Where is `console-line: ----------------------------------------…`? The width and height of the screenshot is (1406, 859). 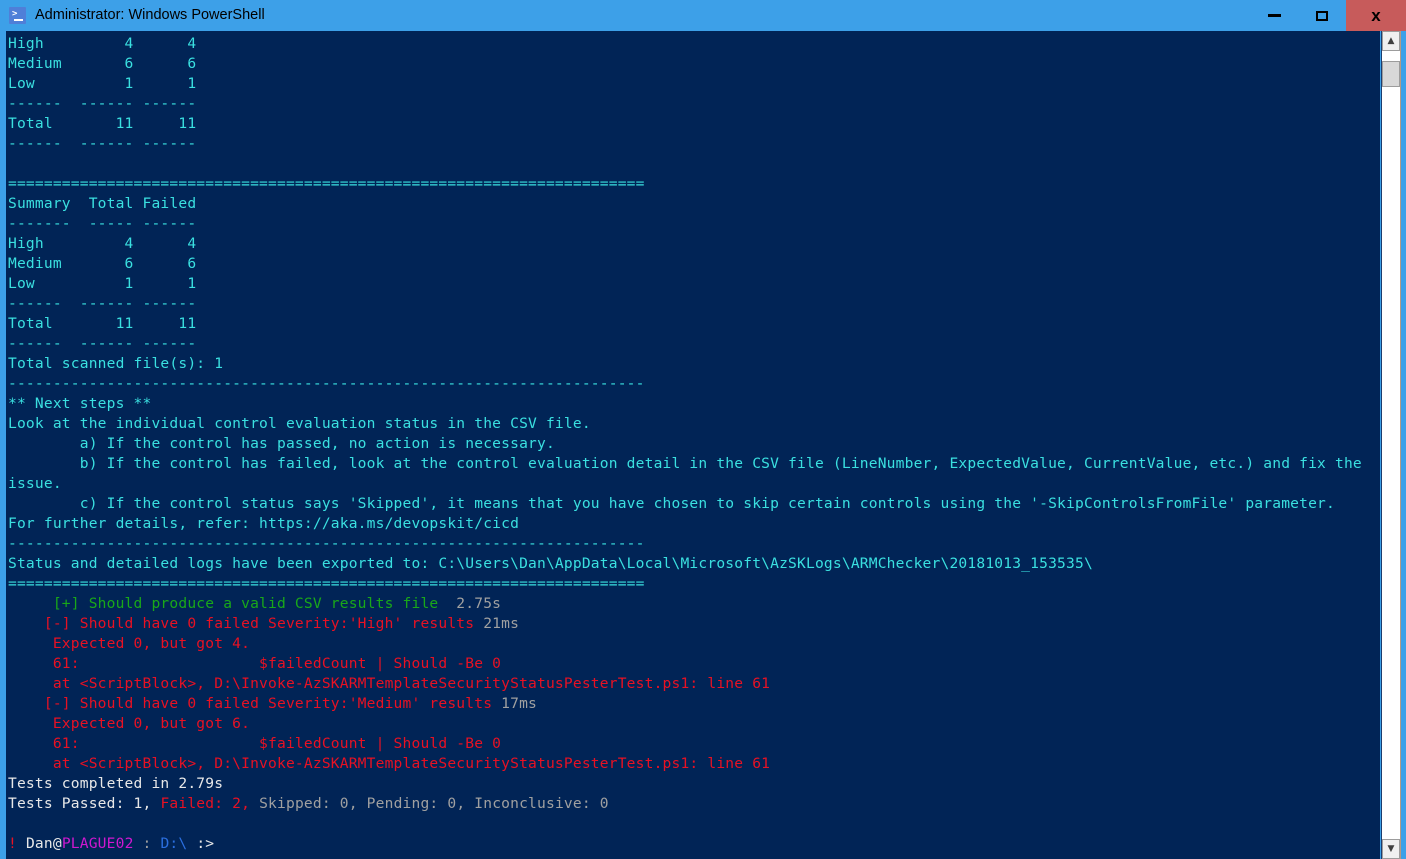
console-line: ----------------------------------------… is located at coordinates (694, 384).